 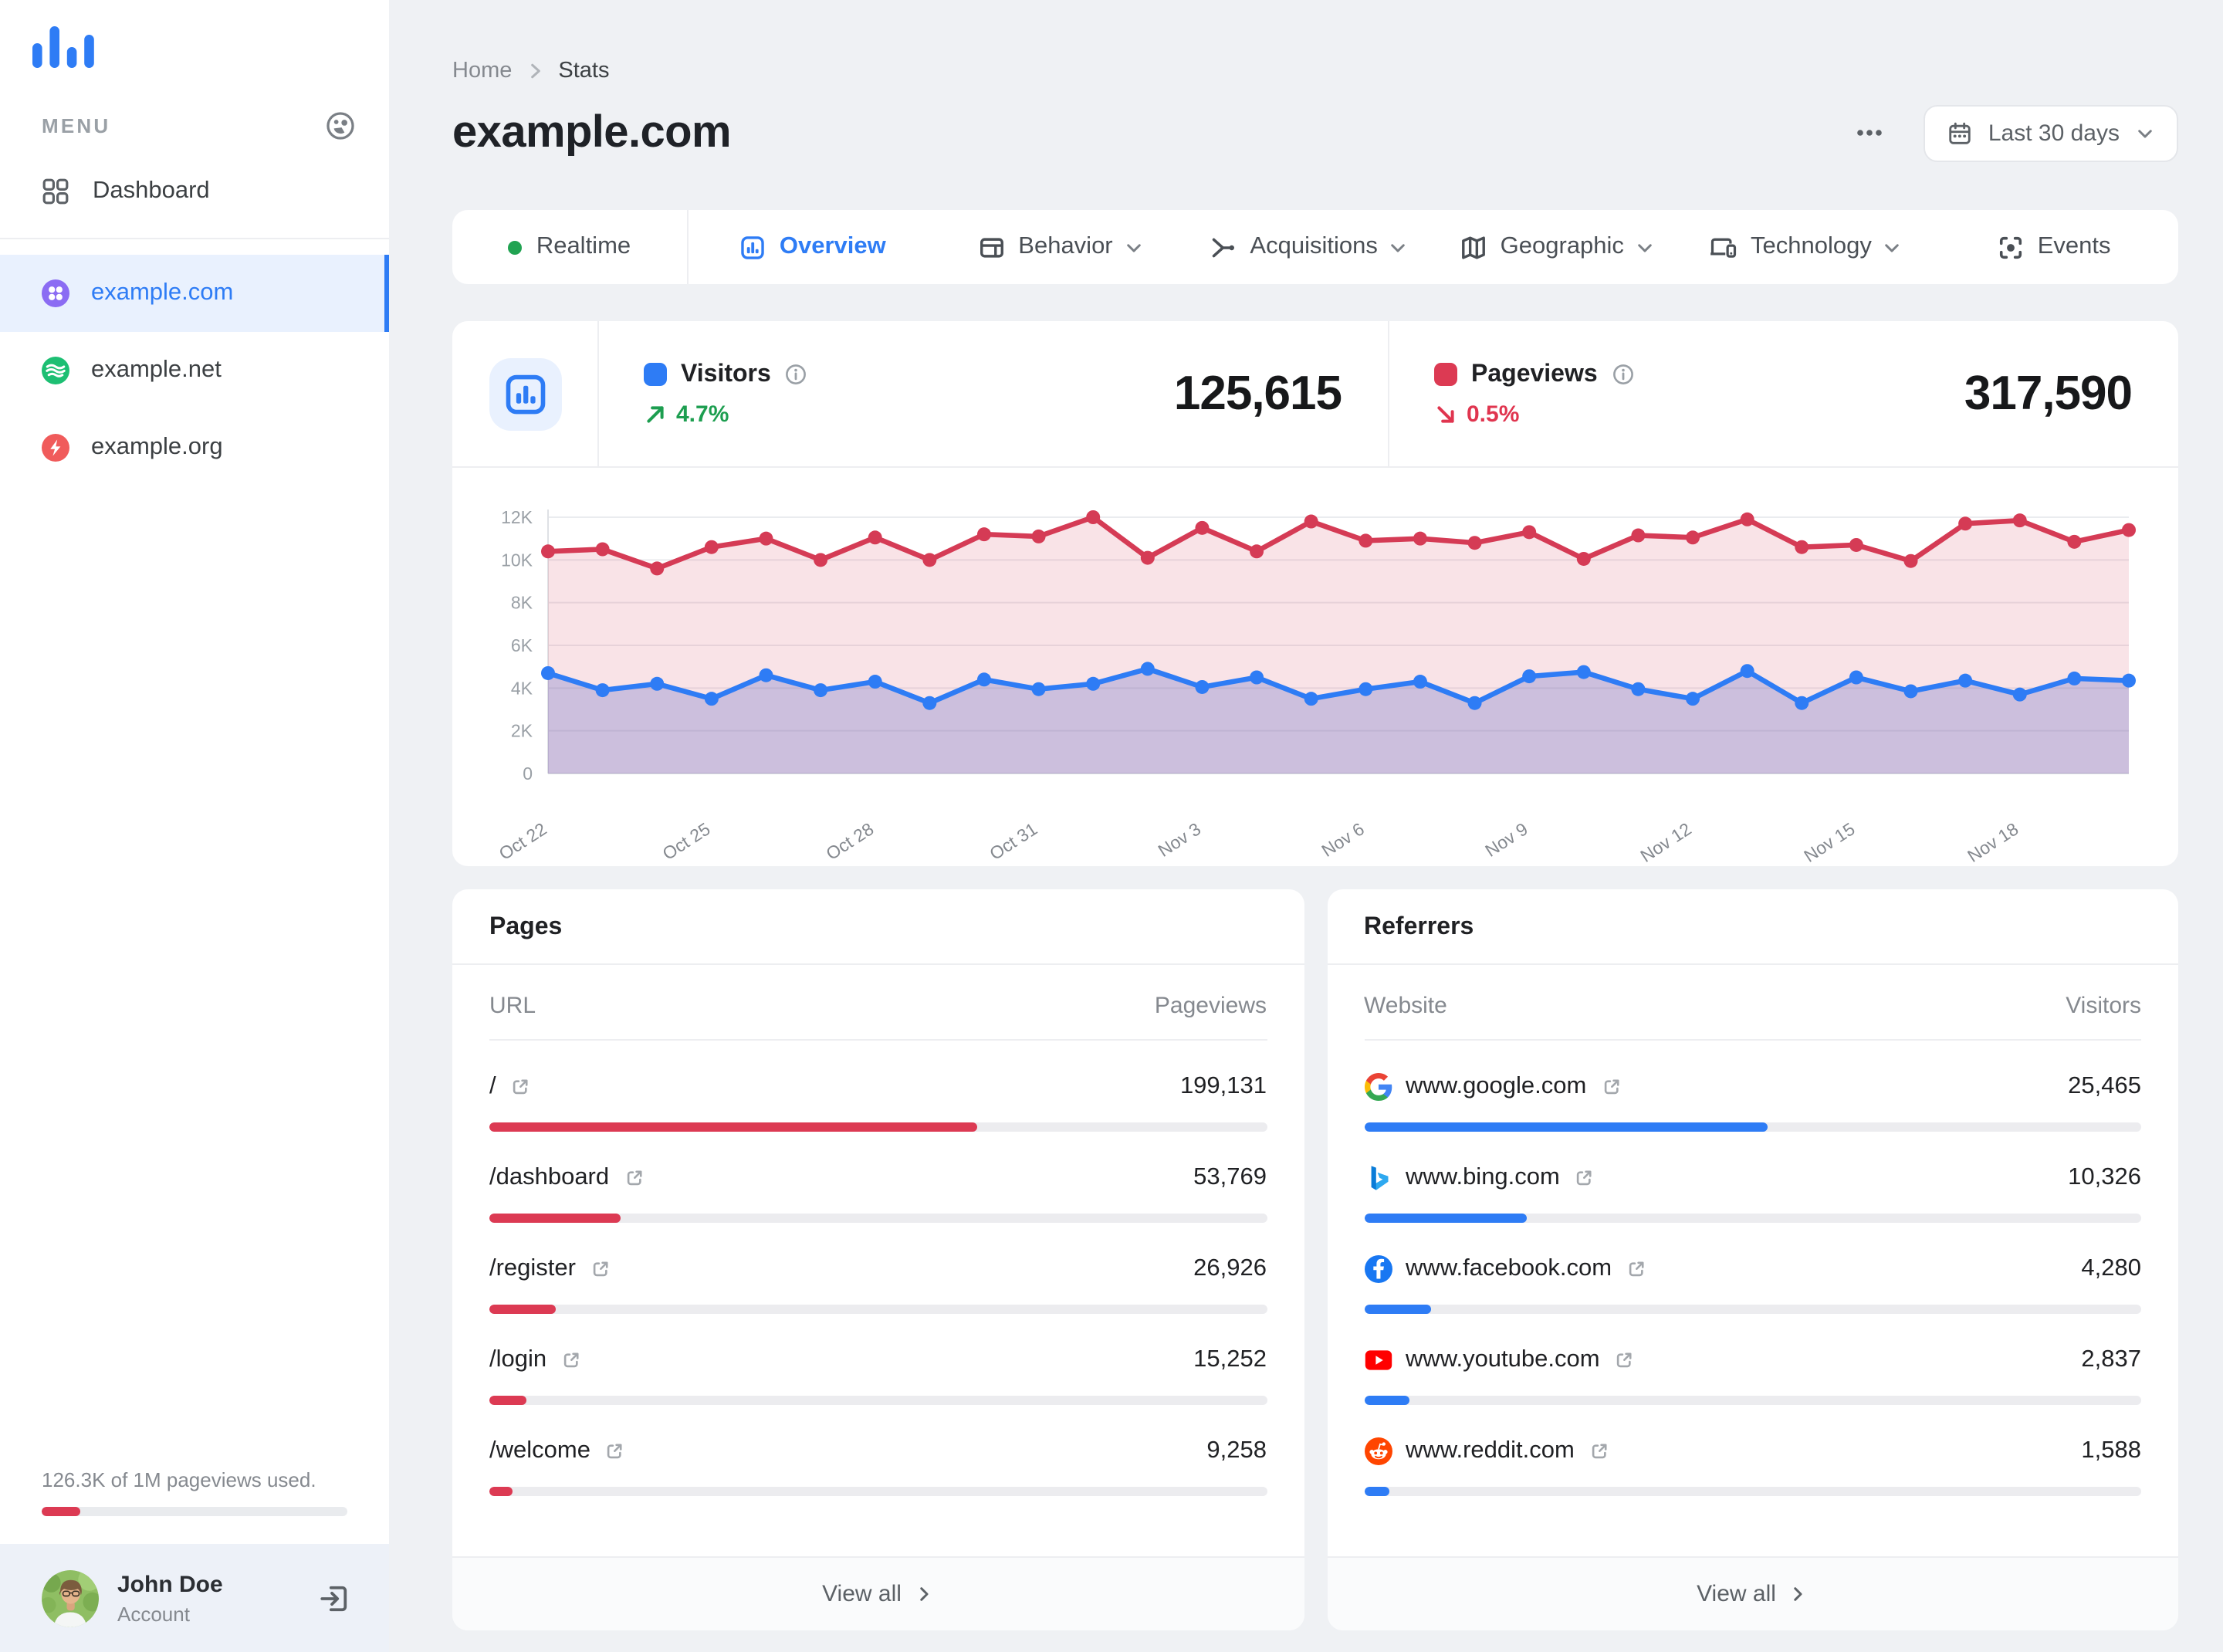 What do you see at coordinates (1378, 1360) in the screenshot?
I see `youtube-favicon` at bounding box center [1378, 1360].